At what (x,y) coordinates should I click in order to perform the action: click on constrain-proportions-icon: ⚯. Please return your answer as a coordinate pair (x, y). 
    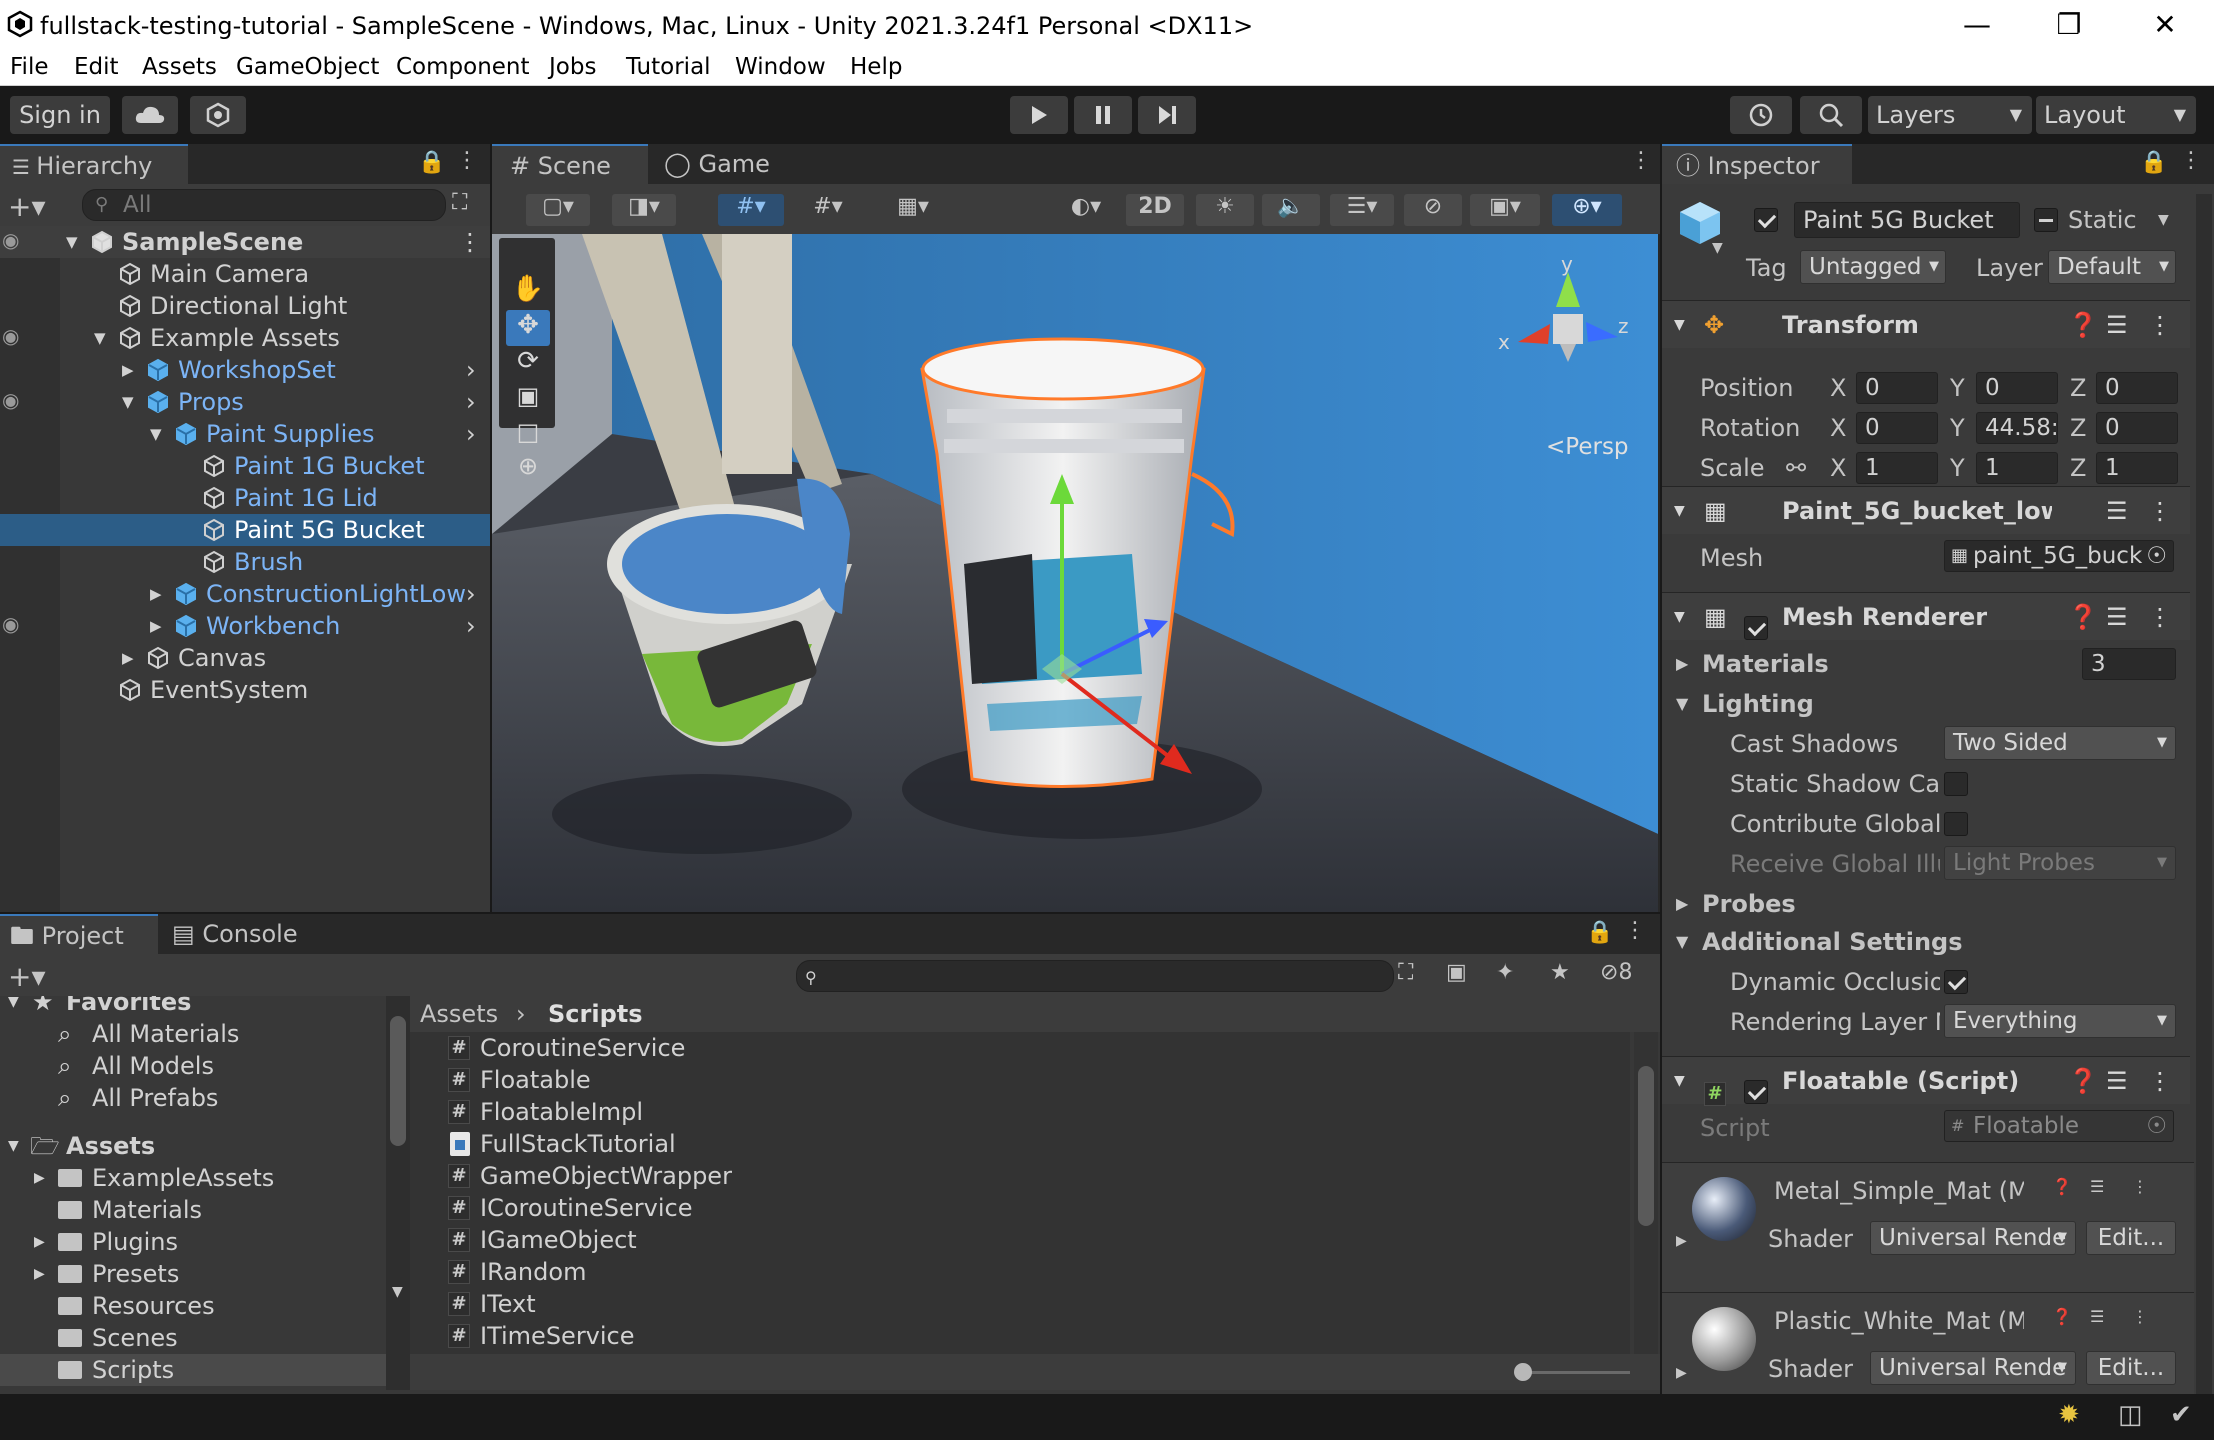
    Looking at the image, I should click on (1796, 468).